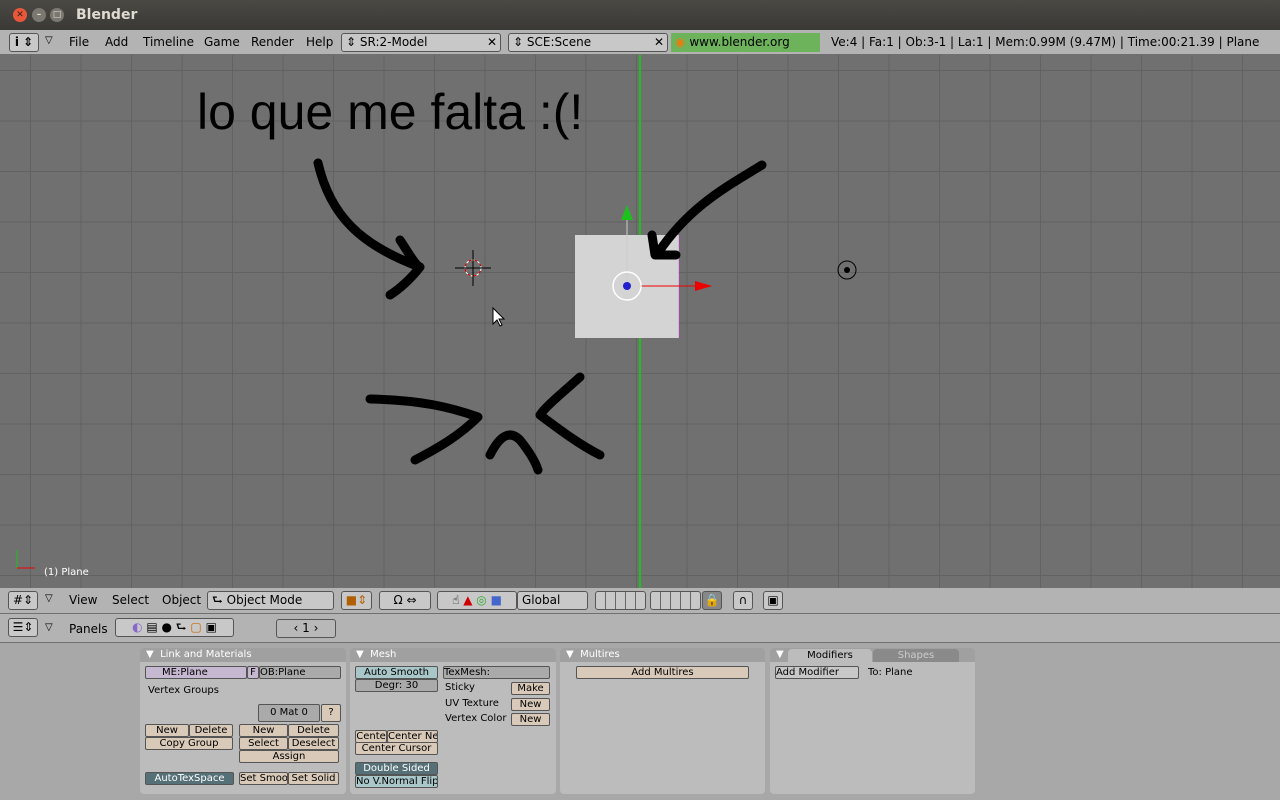 This screenshot has height=800, width=1280. Describe the element at coordinates (680, 42) in the screenshot. I see `blender-logo-icon: ◉` at that location.